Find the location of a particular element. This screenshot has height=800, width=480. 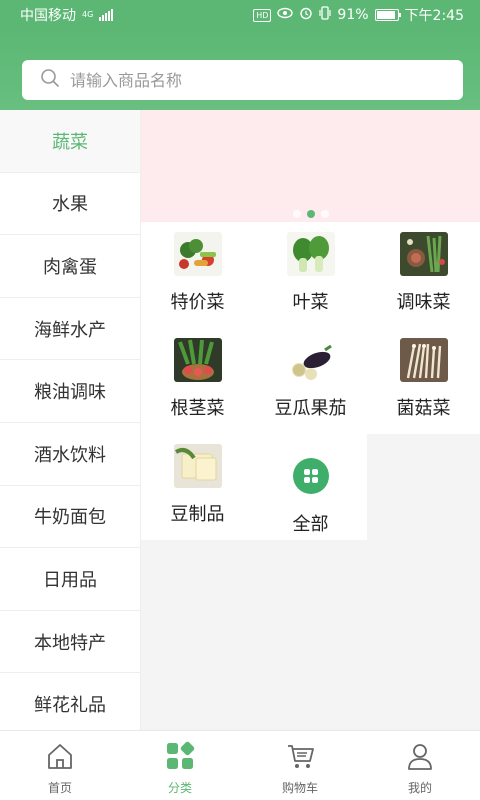

eggplant-image is located at coordinates (310, 360).